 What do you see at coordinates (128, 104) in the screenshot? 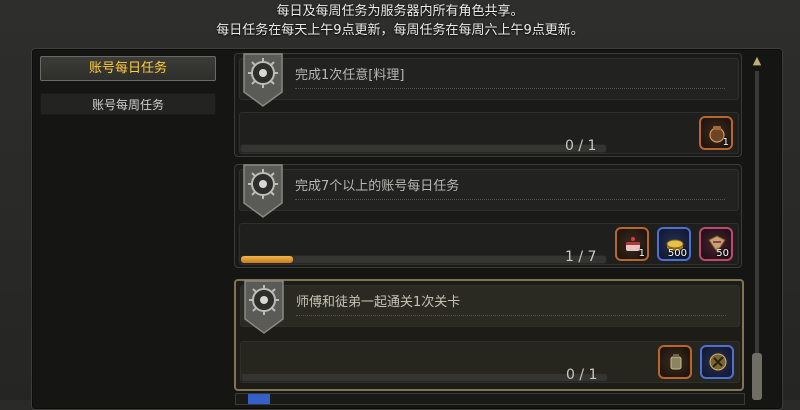
I see `tab-account-weekly: 账号每周任务` at bounding box center [128, 104].